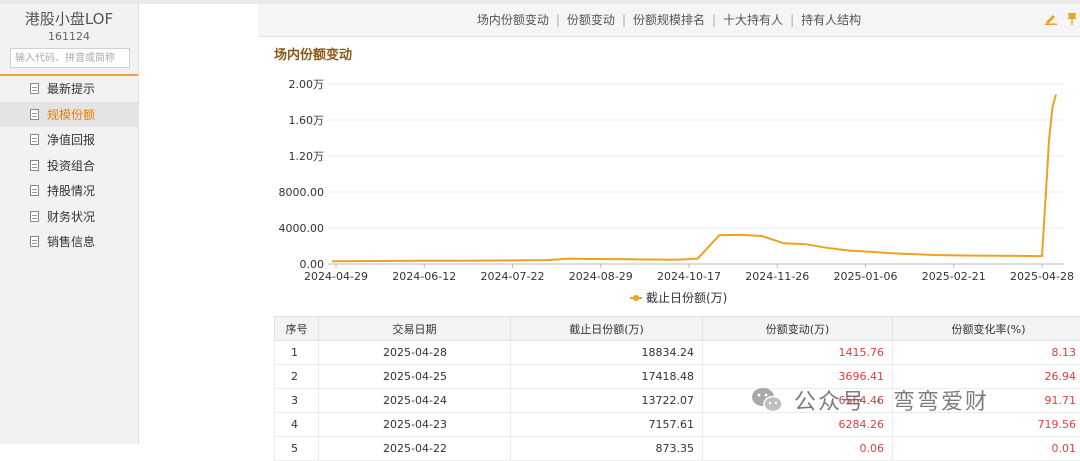  Describe the element at coordinates (1042, 276) in the screenshot. I see `x-tick-label: 2025-04-28` at that location.